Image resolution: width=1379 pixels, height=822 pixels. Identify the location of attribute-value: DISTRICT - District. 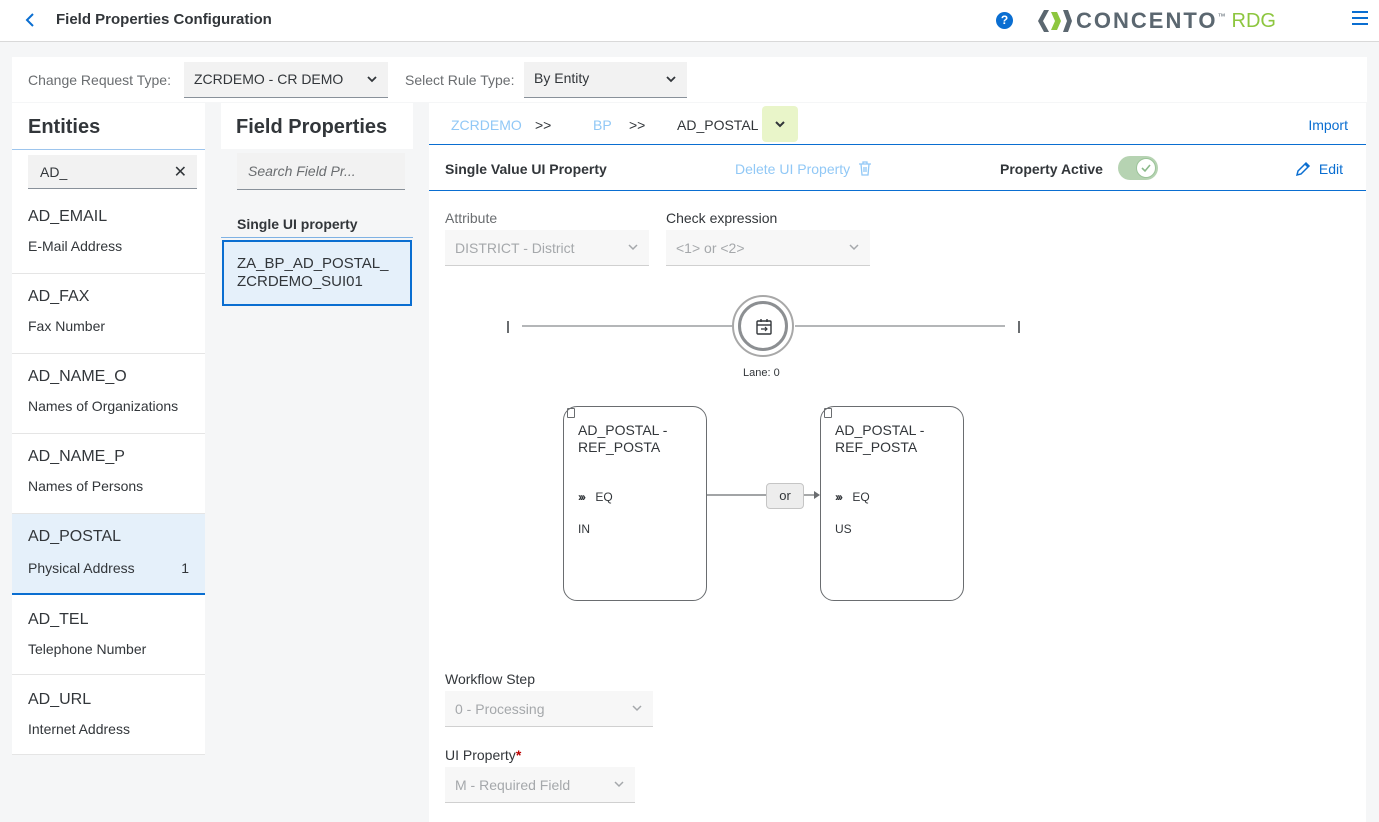
(515, 248).